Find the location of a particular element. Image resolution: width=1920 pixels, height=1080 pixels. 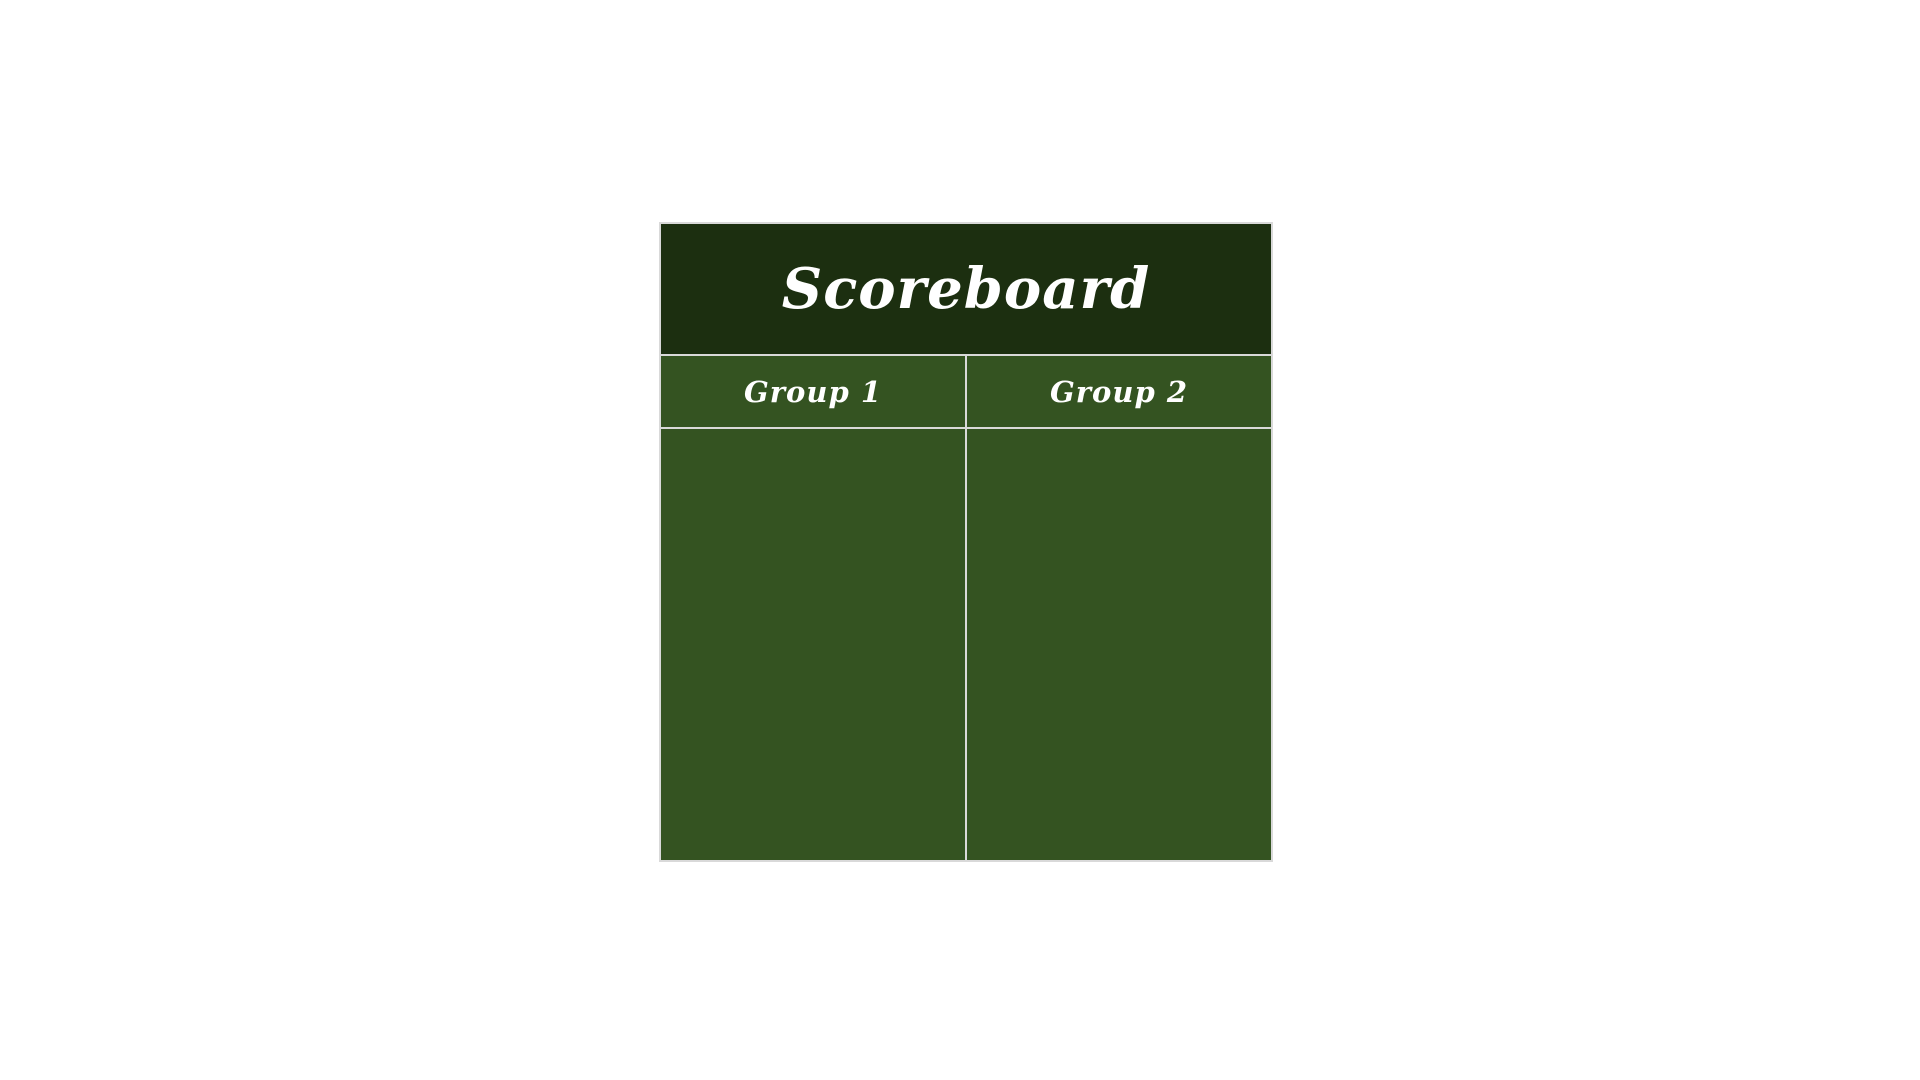

group-1-header: Group 1 is located at coordinates (813, 391).